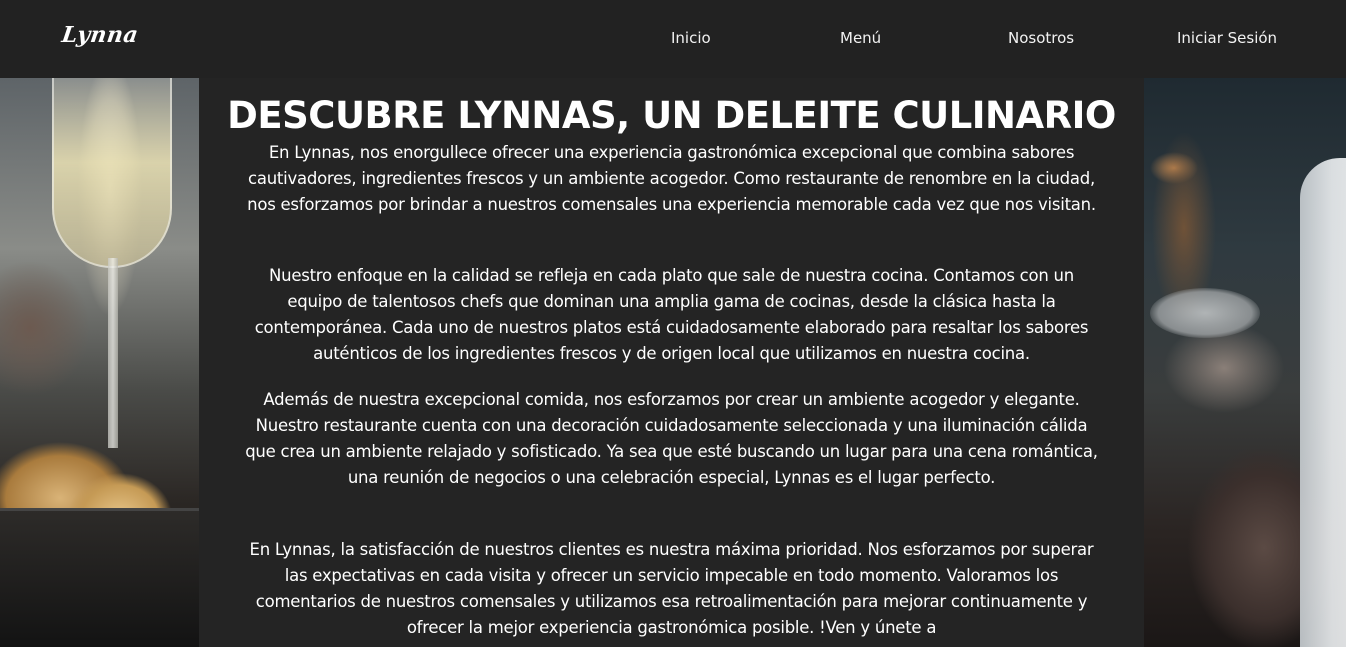 The image size is (1346, 647). I want to click on bread-basket-image, so click(100, 577).